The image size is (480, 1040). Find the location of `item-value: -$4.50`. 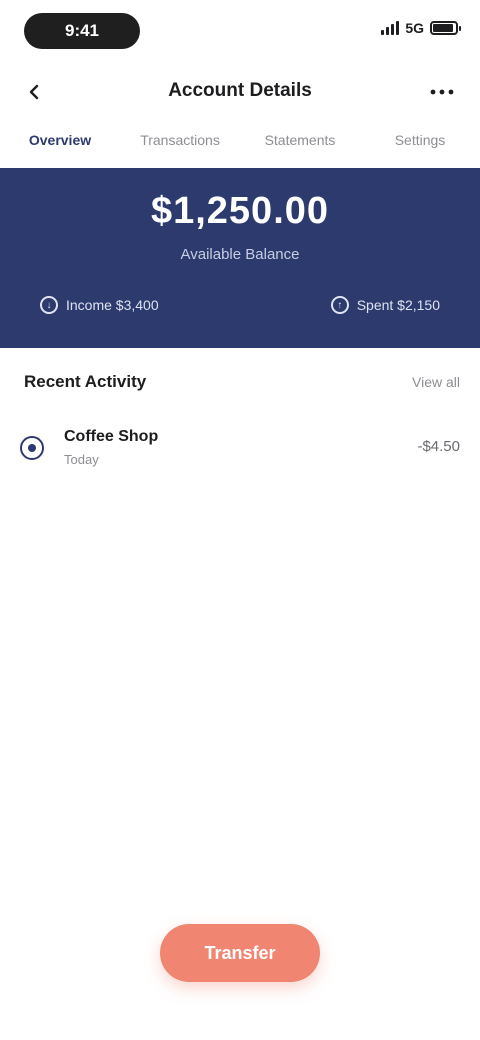

item-value: -$4.50 is located at coordinates (438, 446).